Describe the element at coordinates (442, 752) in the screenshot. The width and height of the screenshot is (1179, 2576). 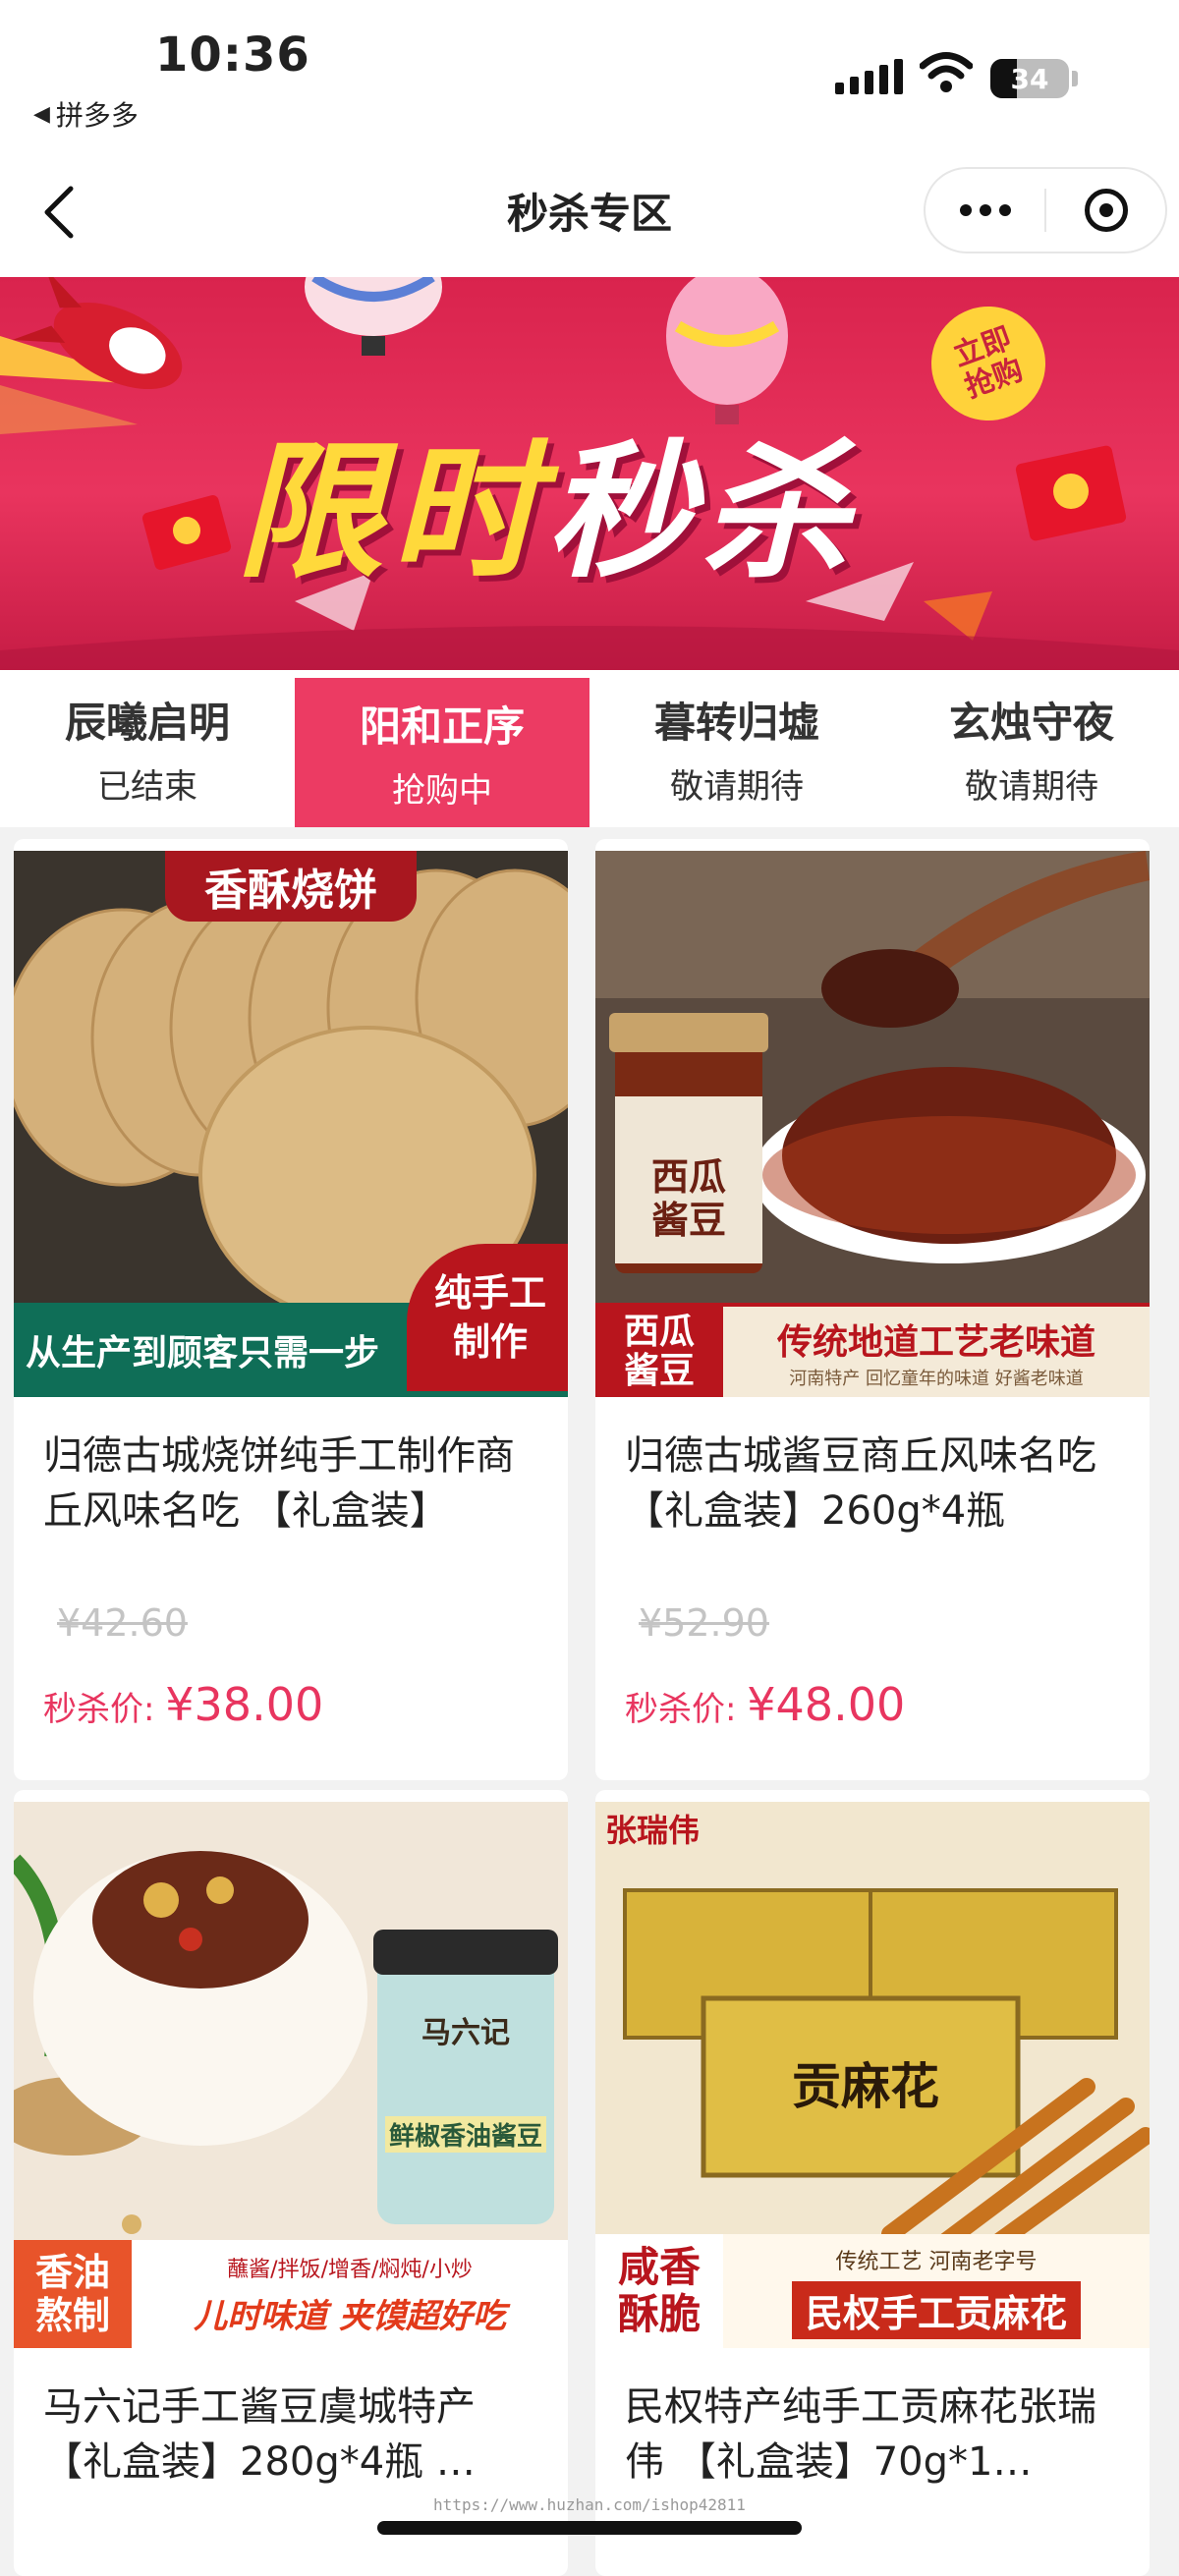
I see `tab-session-2: 阳和正序 抢购中` at that location.